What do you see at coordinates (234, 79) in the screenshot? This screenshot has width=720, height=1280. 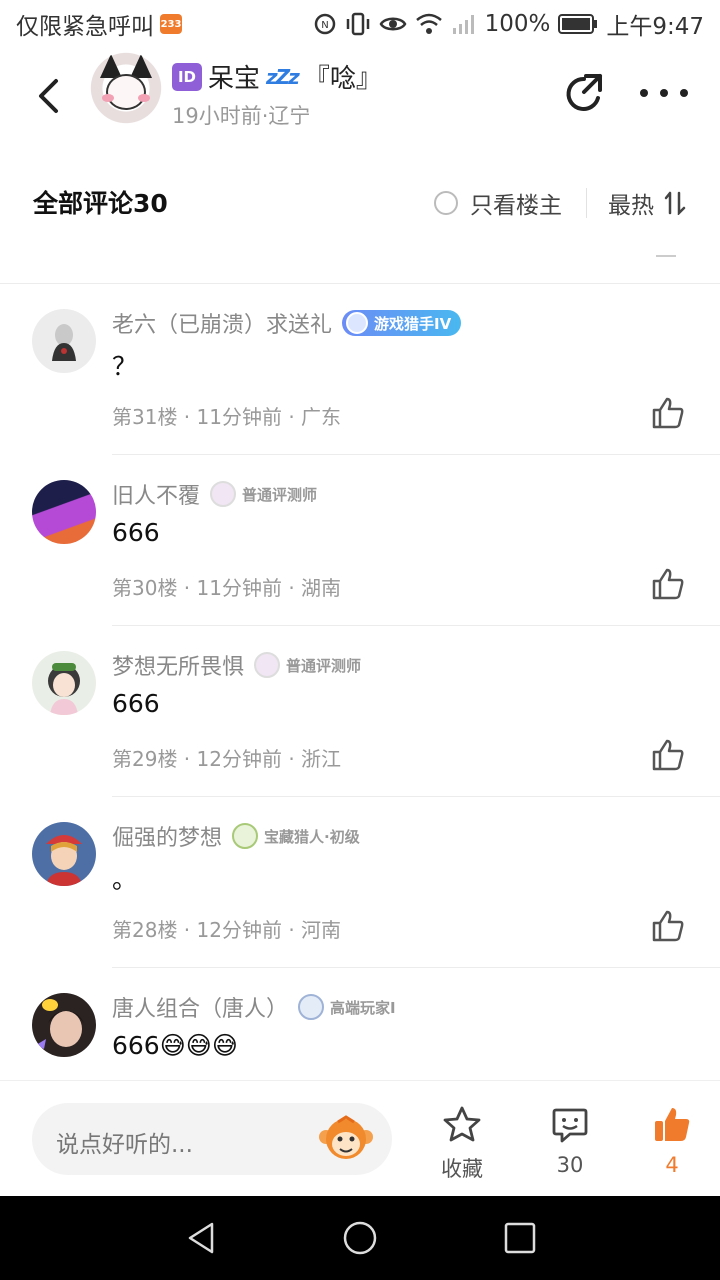 I see `author-name: 呆宝` at bounding box center [234, 79].